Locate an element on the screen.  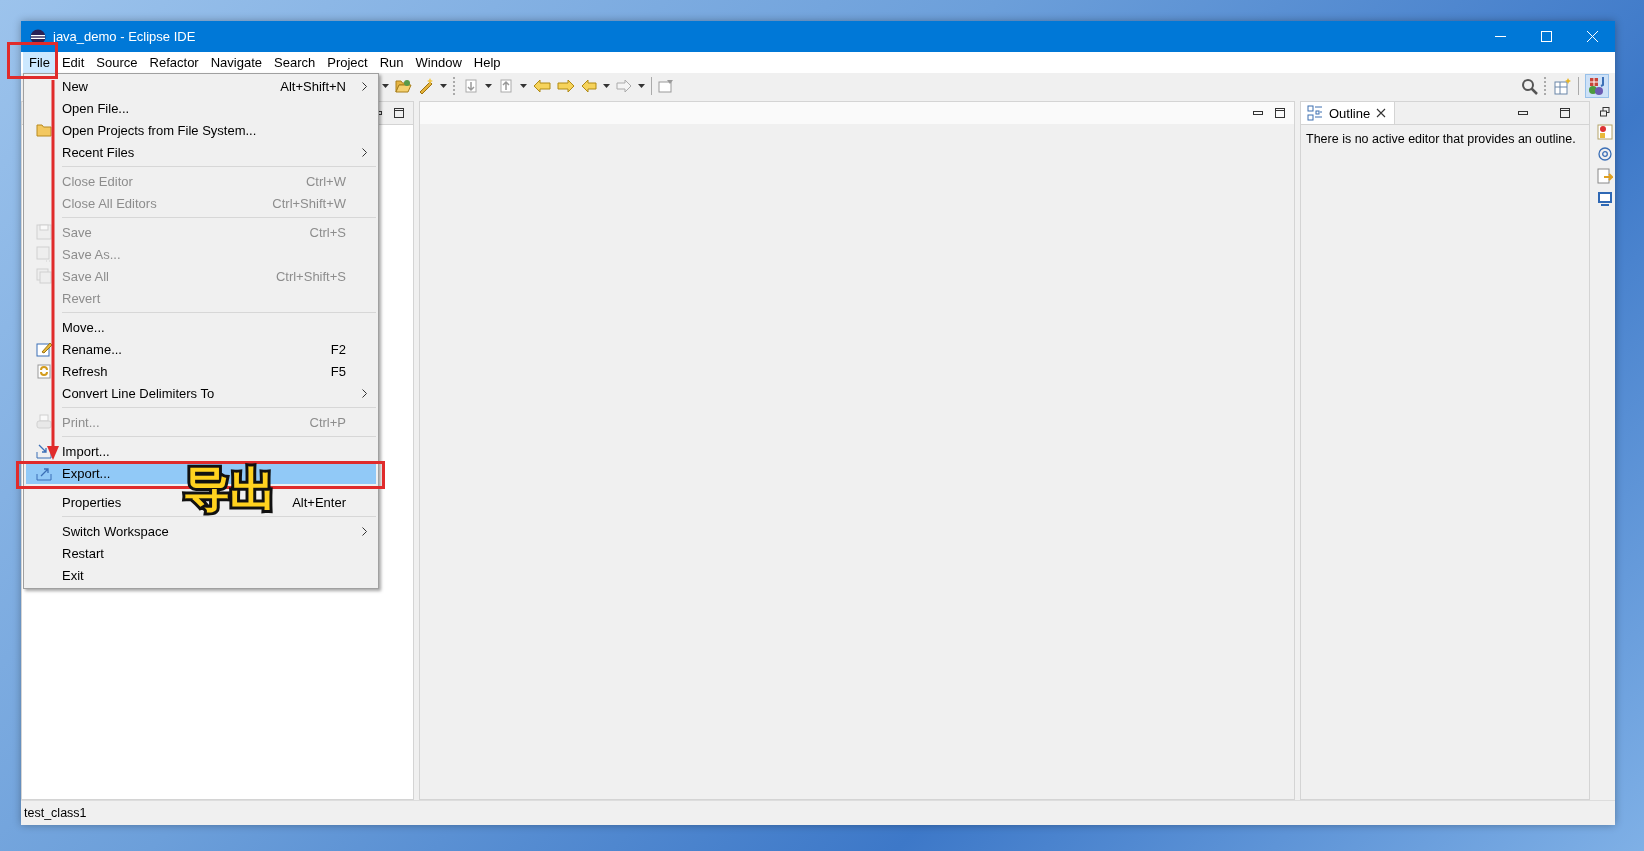
maximize-editor-icon is located at coordinates (1280, 113).